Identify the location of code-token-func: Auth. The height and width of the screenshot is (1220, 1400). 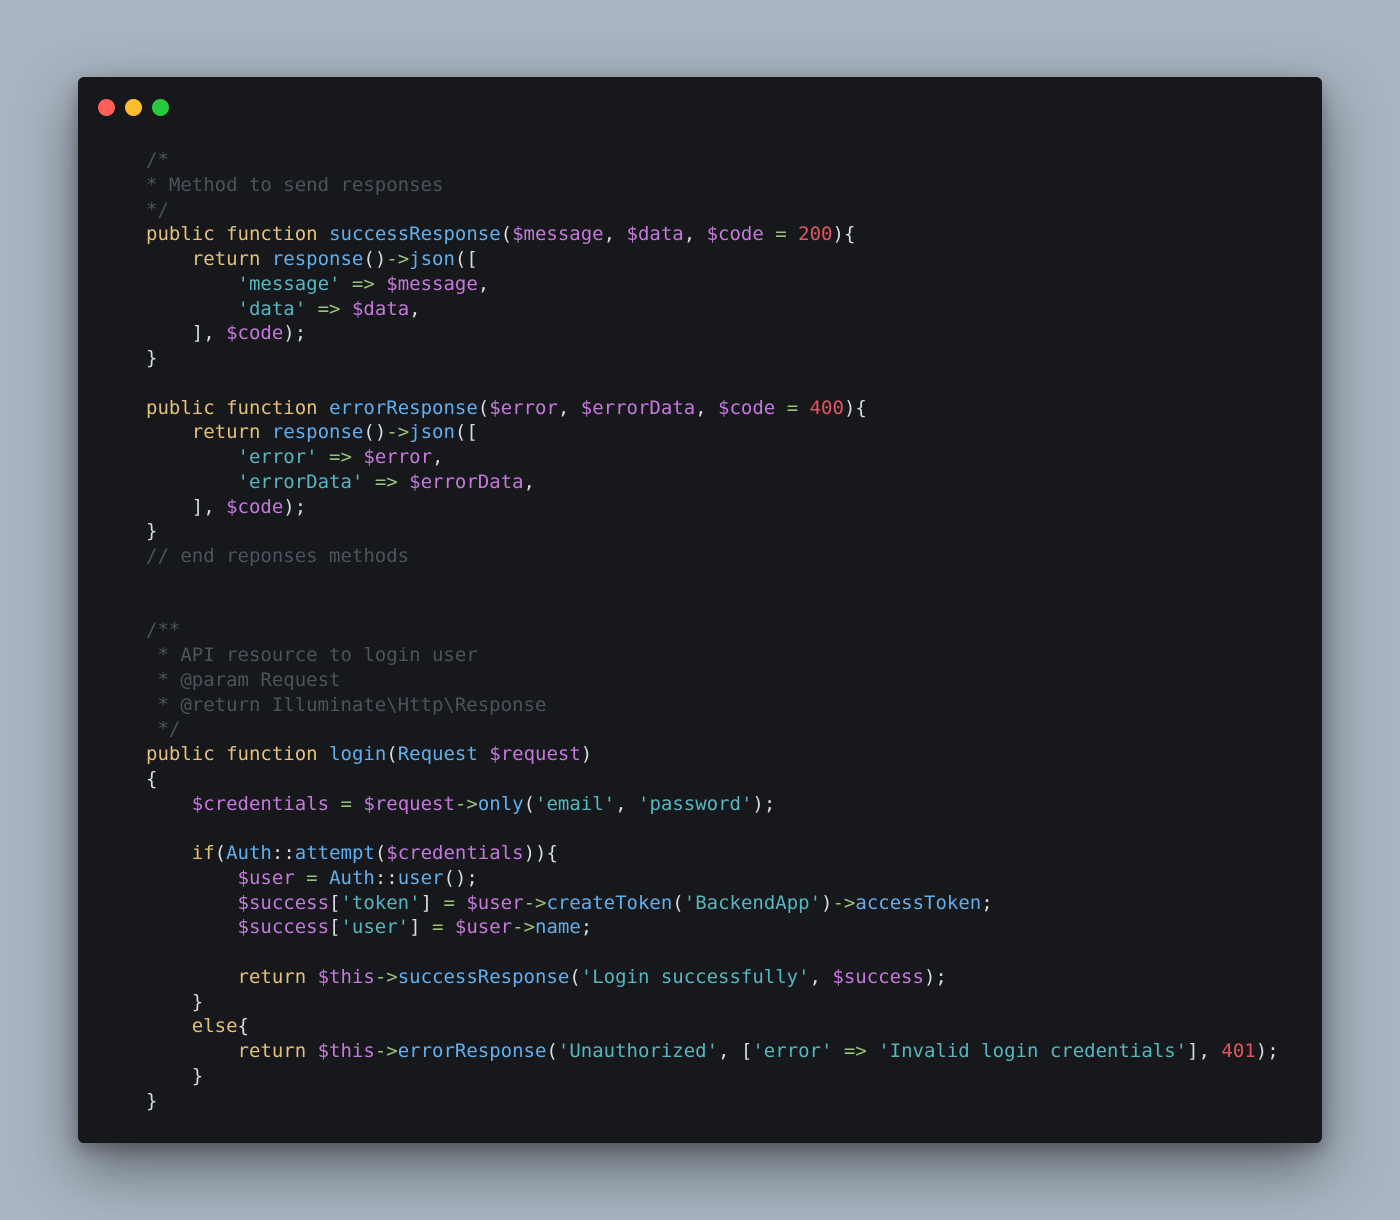
(352, 877).